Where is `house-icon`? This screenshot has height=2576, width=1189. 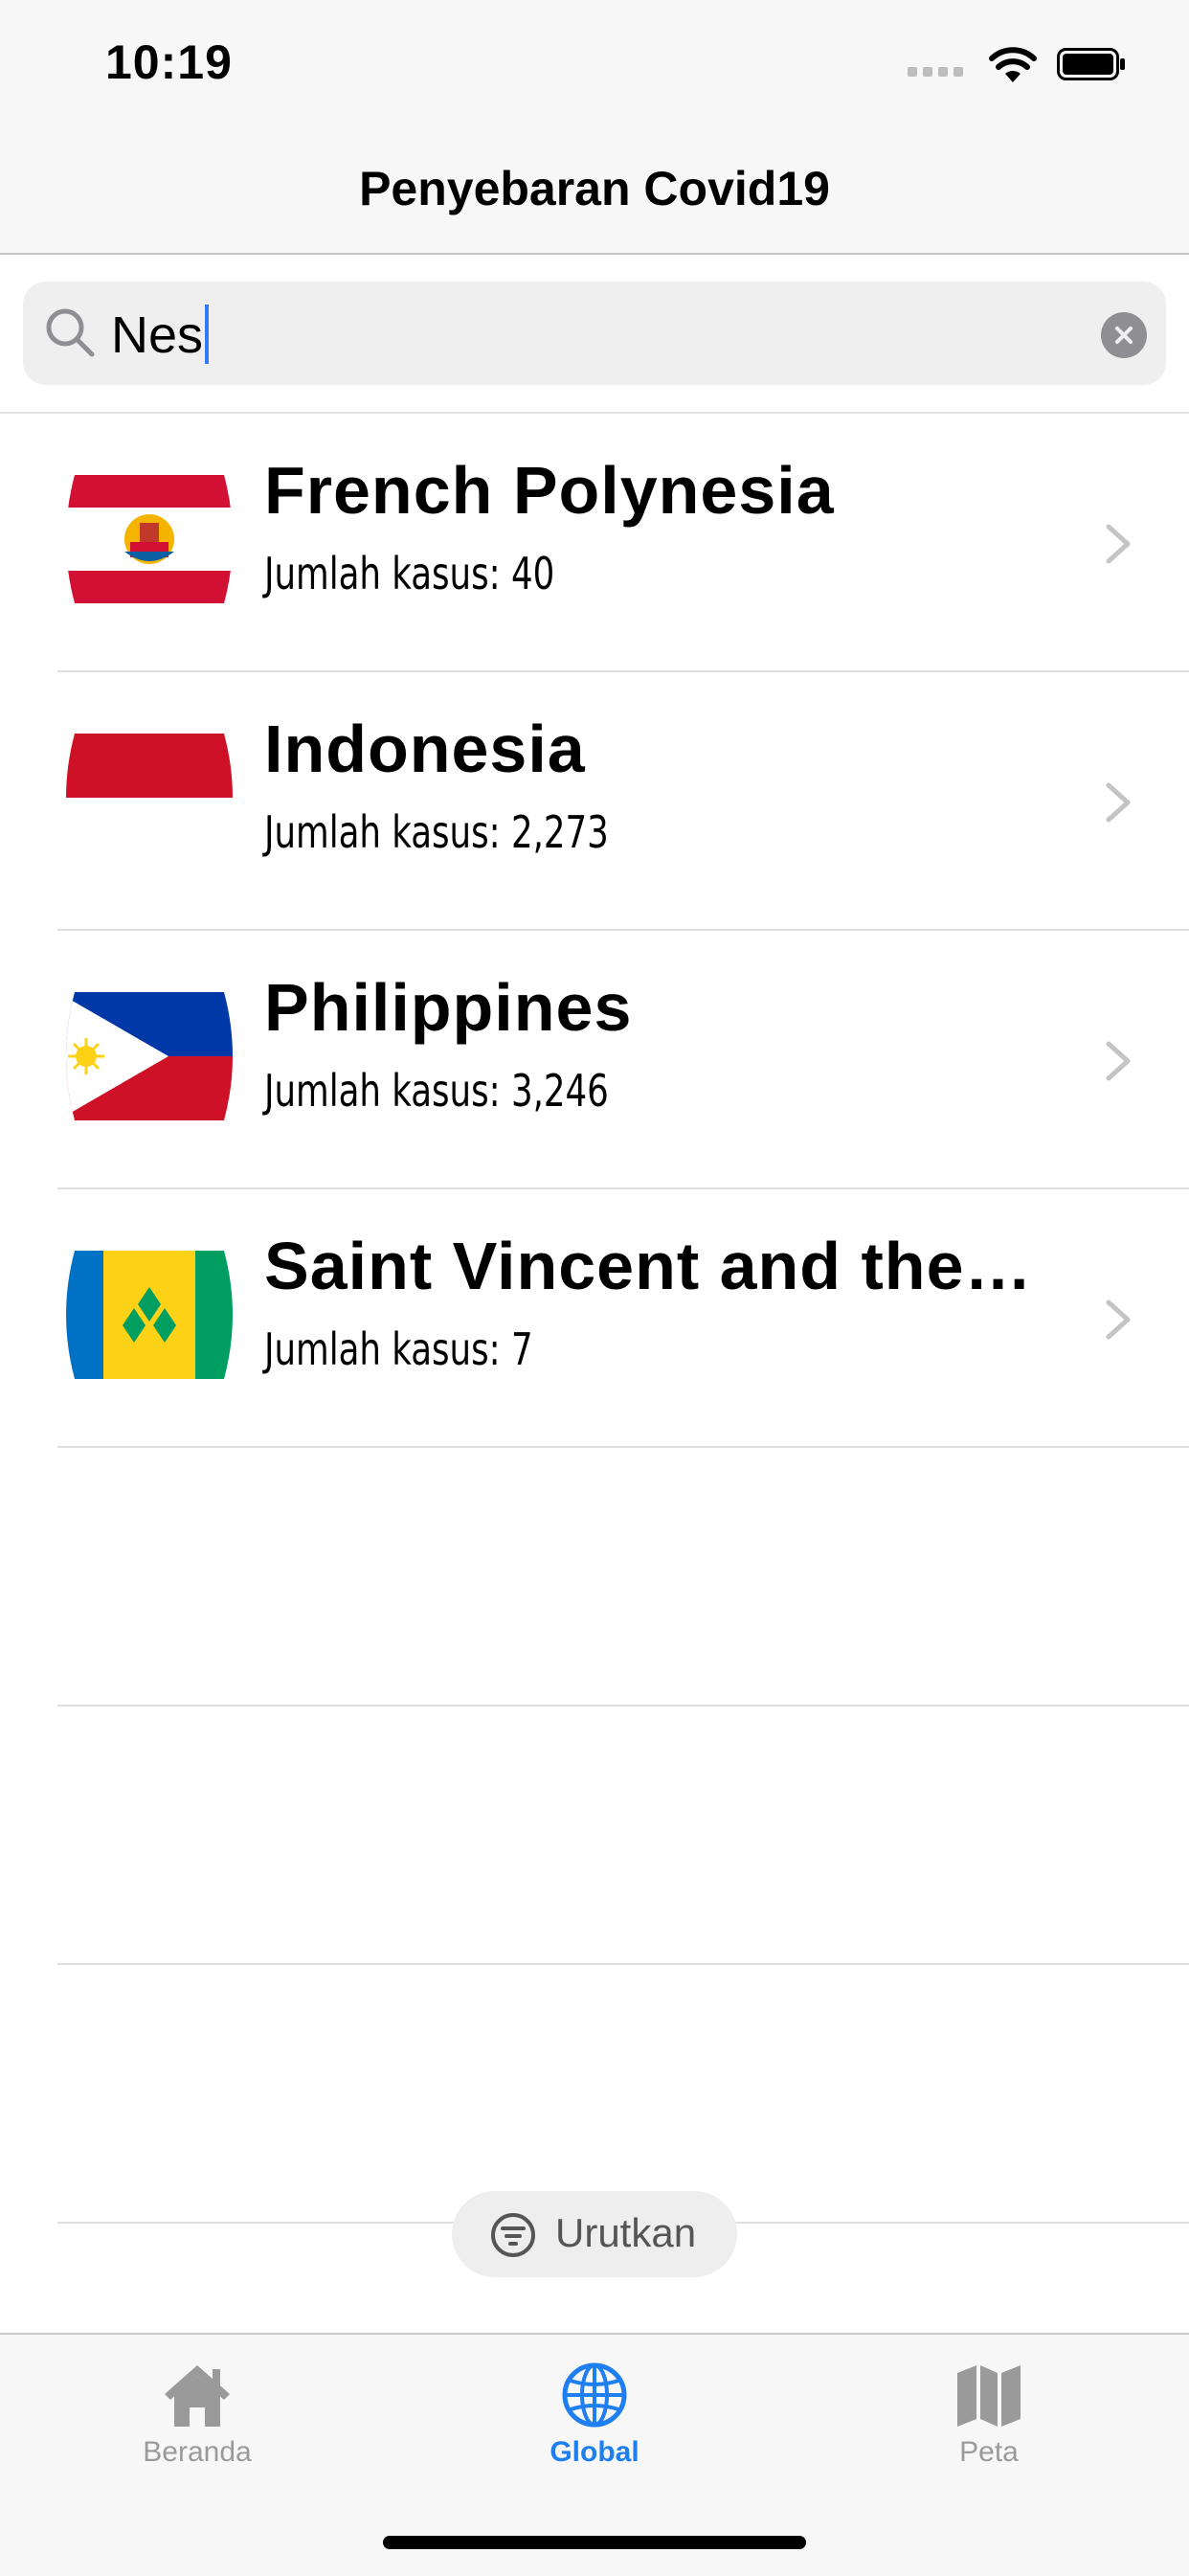 house-icon is located at coordinates (197, 2396).